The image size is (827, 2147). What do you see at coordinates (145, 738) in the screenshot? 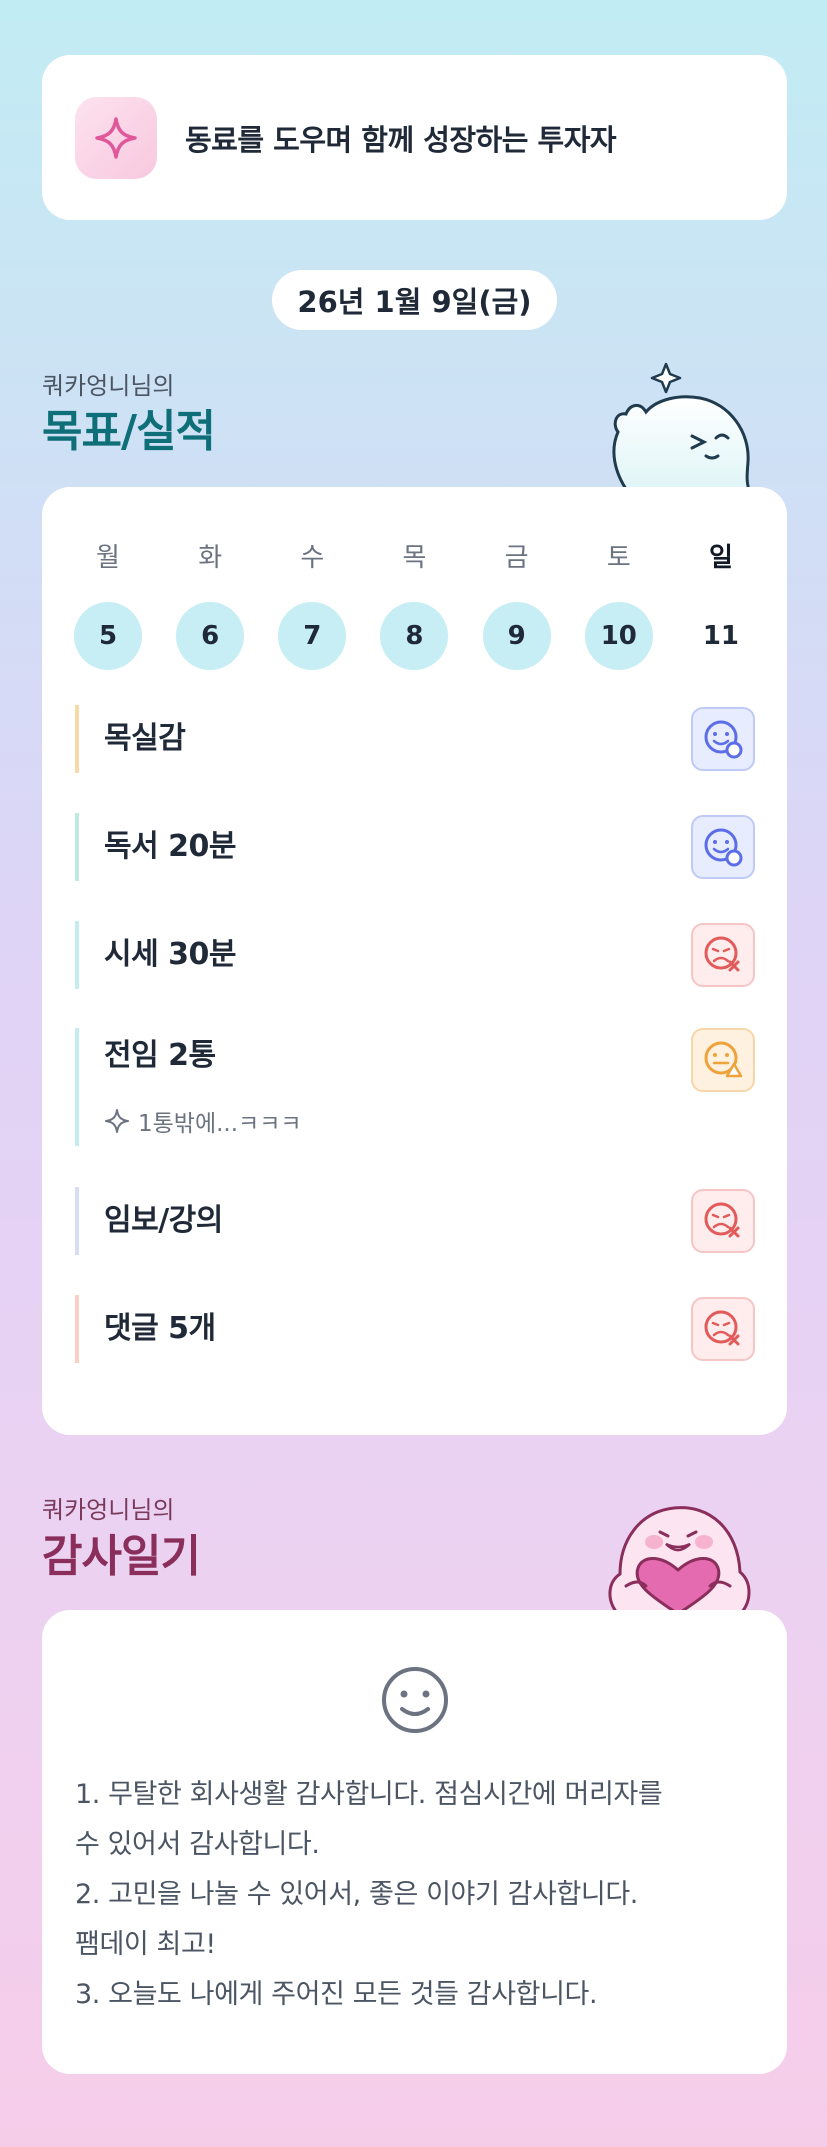
I see `goal-name: 목실감` at bounding box center [145, 738].